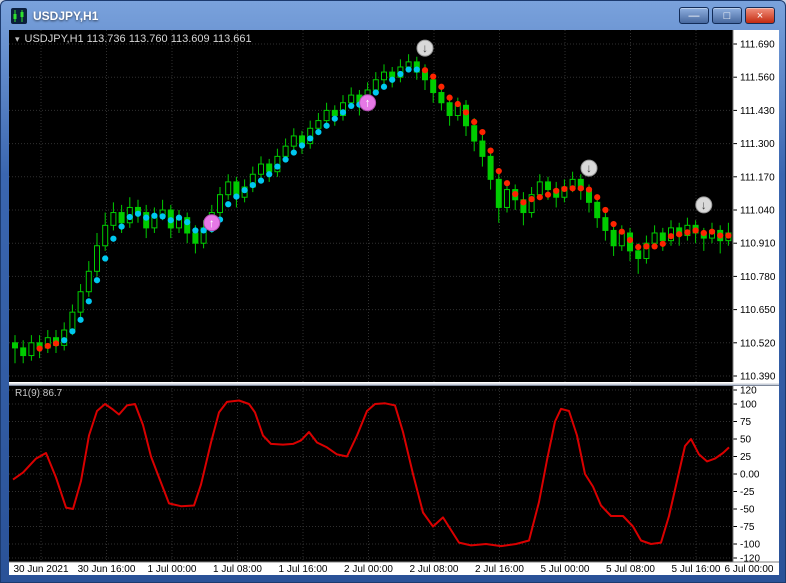 Image resolution: width=786 pixels, height=583 pixels. What do you see at coordinates (303, 569) in the screenshot?
I see `time-tick-label: 1 Jul 16:00` at bounding box center [303, 569].